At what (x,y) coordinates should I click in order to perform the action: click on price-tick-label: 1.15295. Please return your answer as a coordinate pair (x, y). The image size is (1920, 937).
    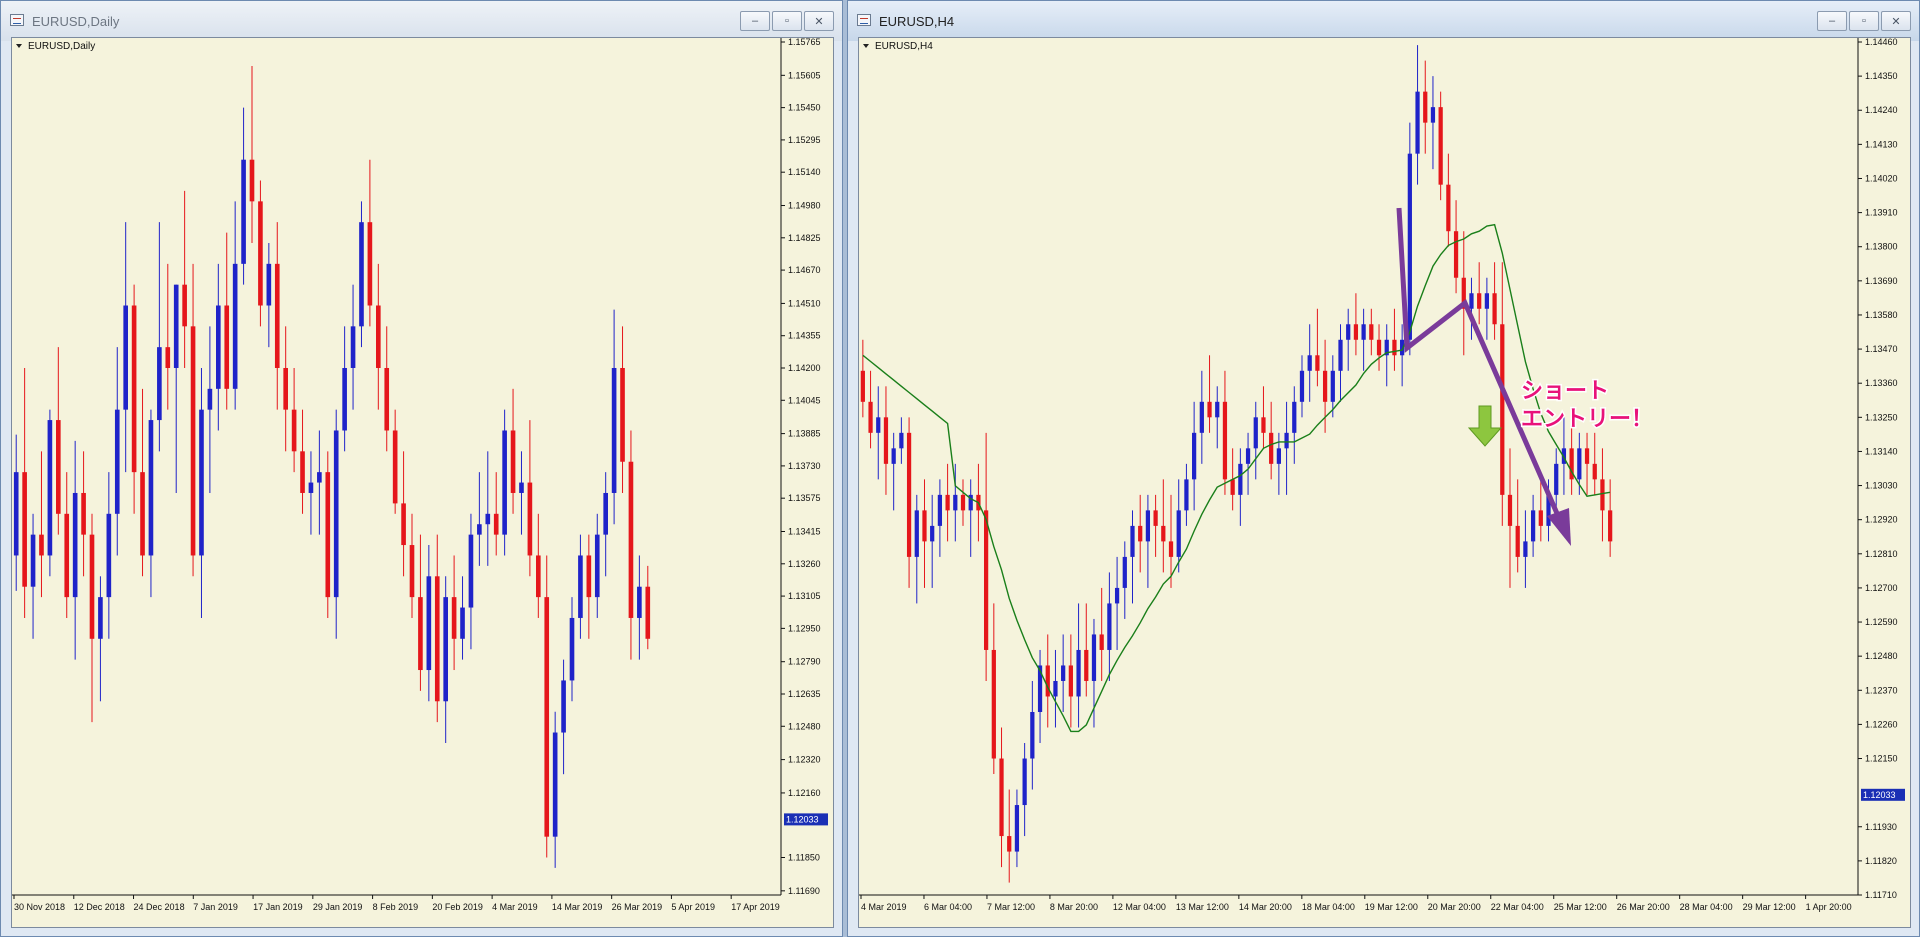
    Looking at the image, I should click on (804, 140).